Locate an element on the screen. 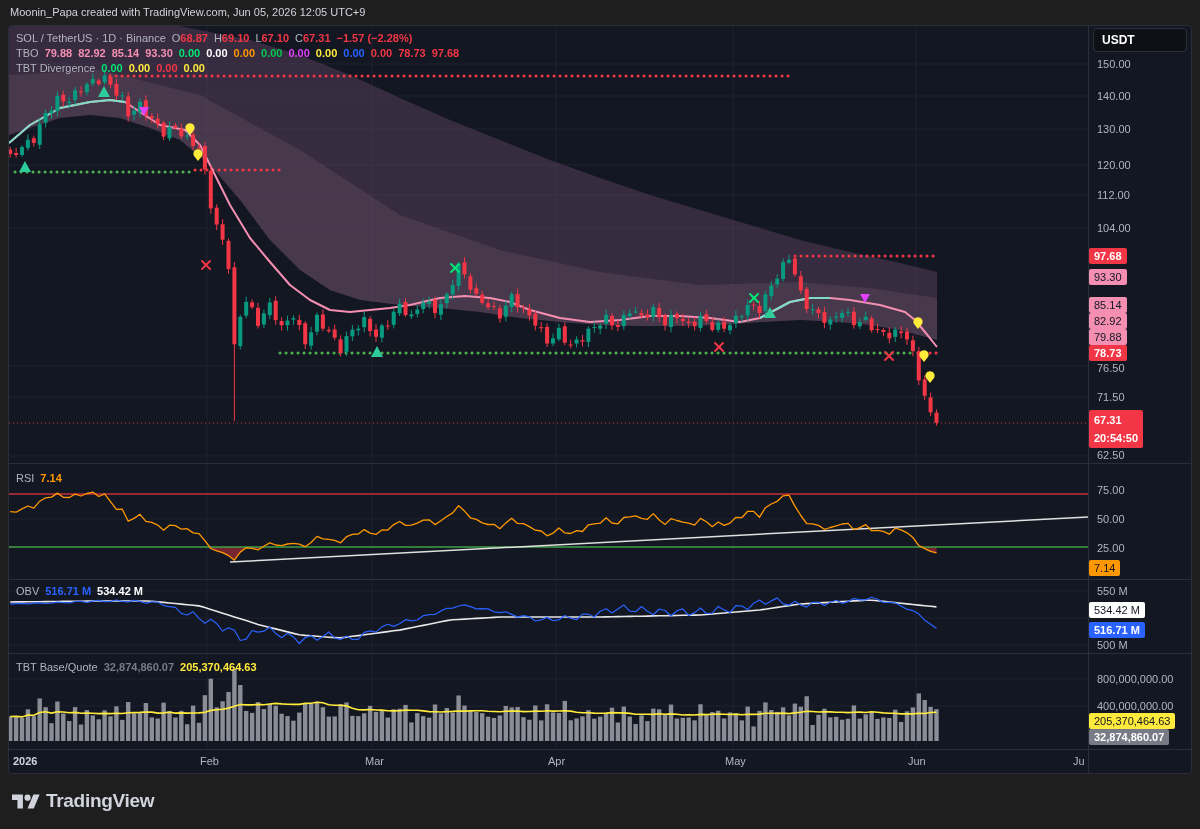 Image resolution: width=1200 pixels, height=829 pixels. axis-tick-label: 75.00 is located at coordinates (1111, 490).